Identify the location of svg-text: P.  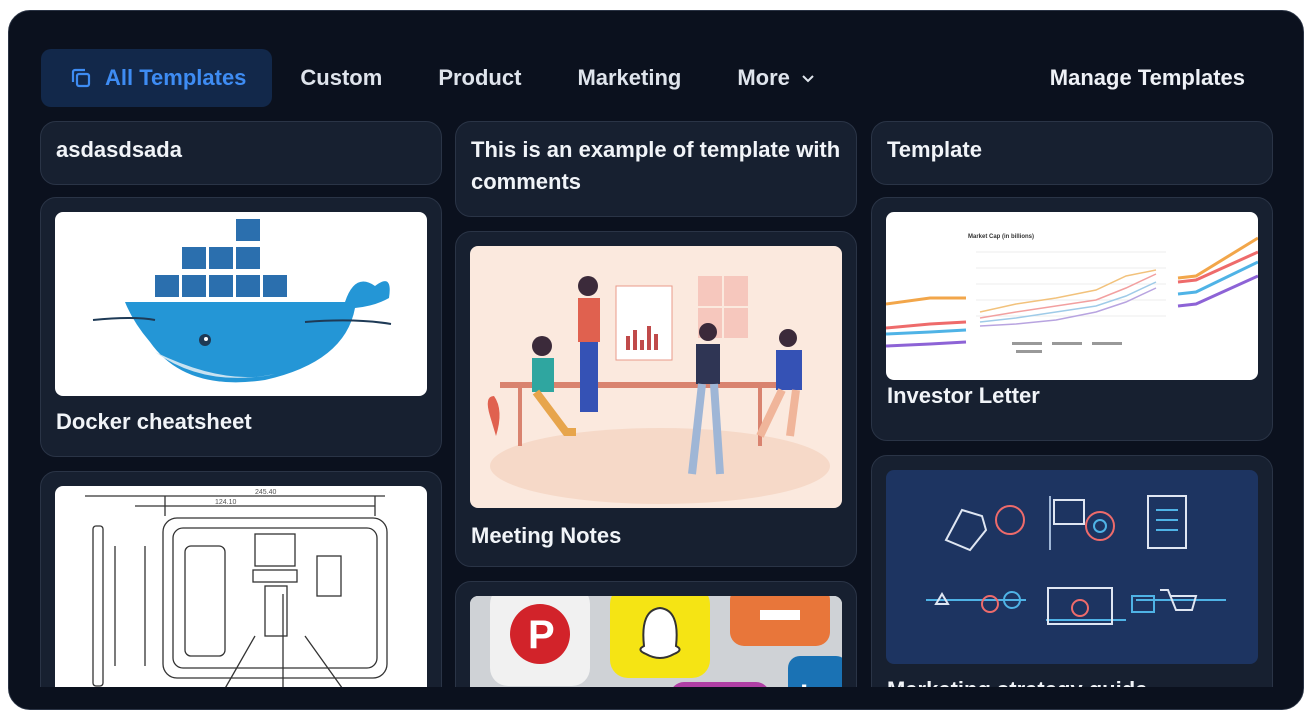
(541, 635).